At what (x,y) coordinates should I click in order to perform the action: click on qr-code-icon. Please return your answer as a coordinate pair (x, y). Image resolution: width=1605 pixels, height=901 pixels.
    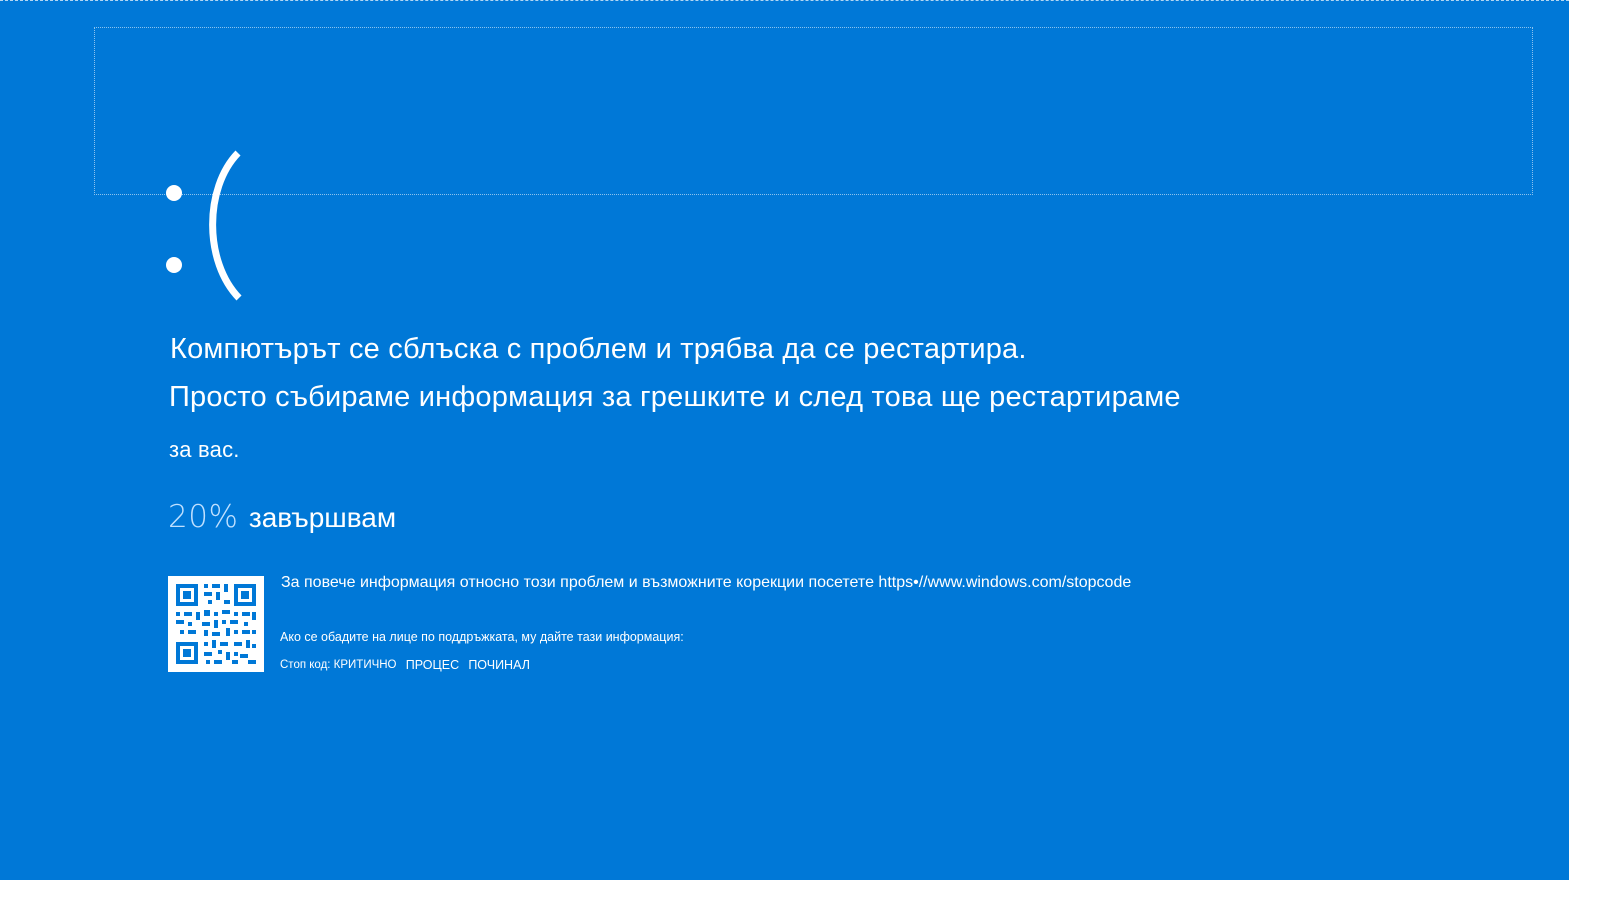
    Looking at the image, I should click on (216, 624).